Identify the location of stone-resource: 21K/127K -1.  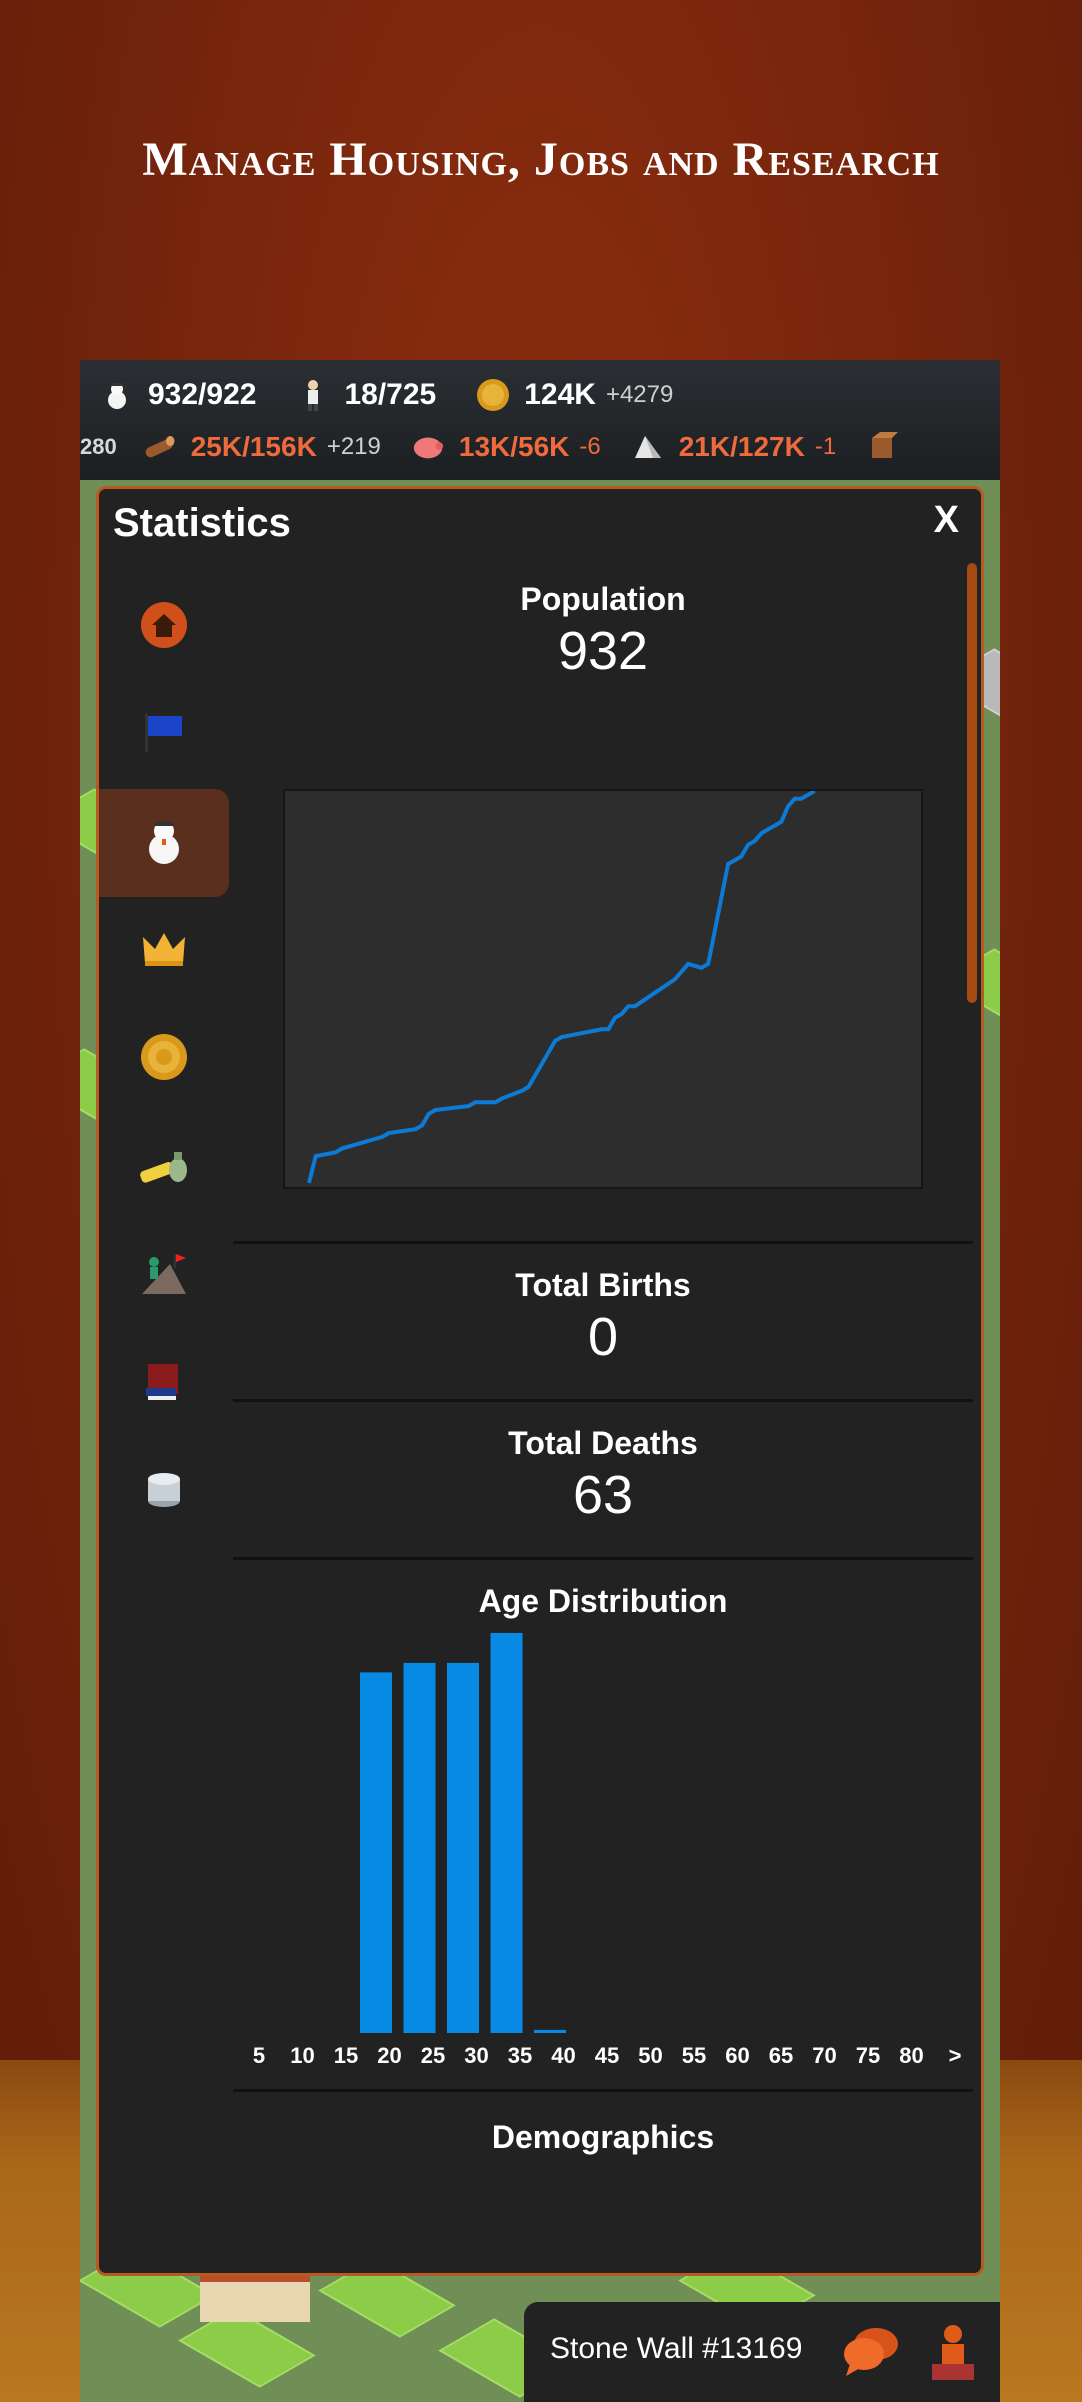
(733, 447).